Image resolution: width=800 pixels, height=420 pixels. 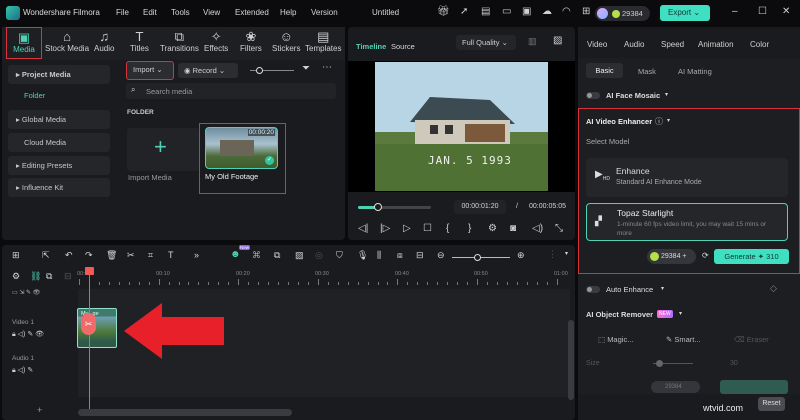 What do you see at coordinates (759, 44) in the screenshot?
I see `tab-color: Color` at bounding box center [759, 44].